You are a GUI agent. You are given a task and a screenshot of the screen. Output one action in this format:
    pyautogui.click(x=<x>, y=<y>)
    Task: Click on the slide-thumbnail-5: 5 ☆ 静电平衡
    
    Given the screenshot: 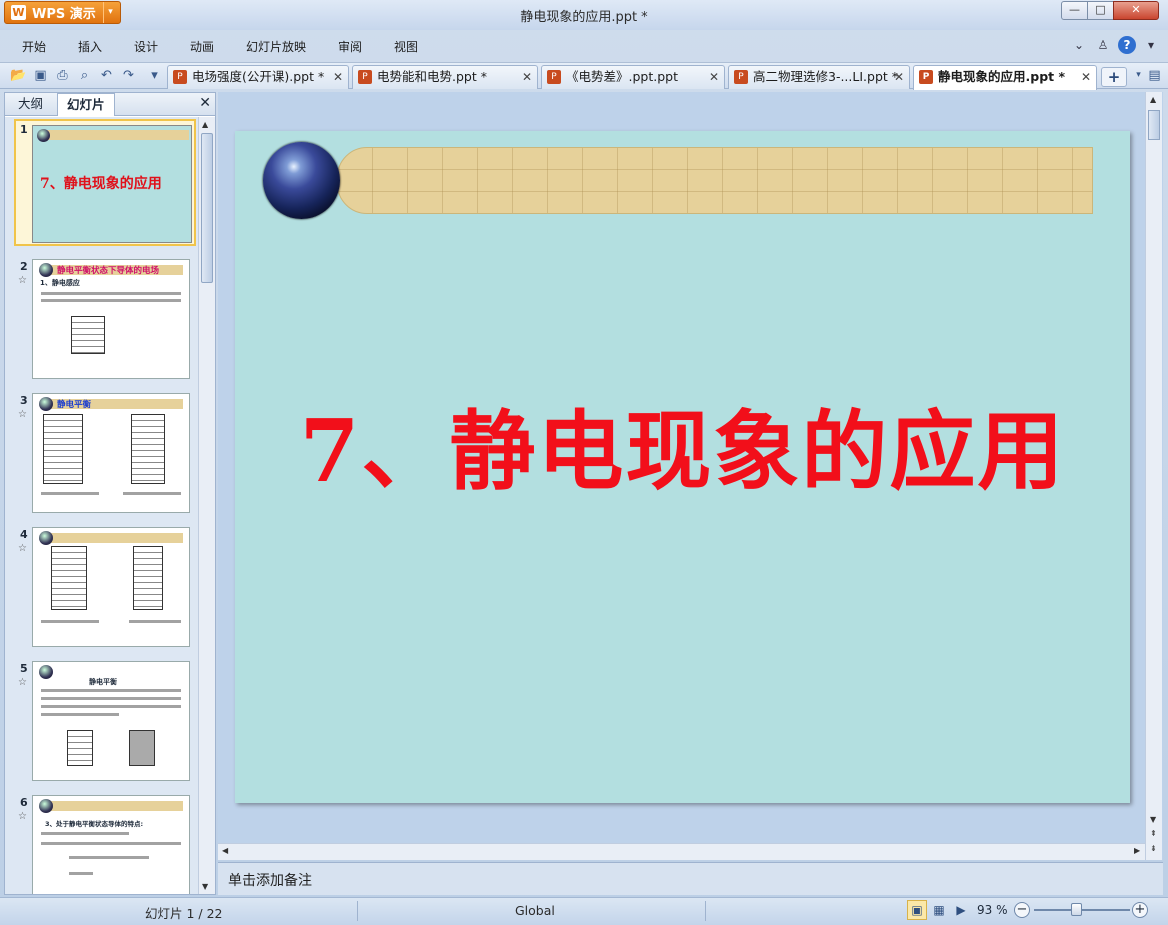 What is the action you would take?
    pyautogui.click(x=101, y=723)
    